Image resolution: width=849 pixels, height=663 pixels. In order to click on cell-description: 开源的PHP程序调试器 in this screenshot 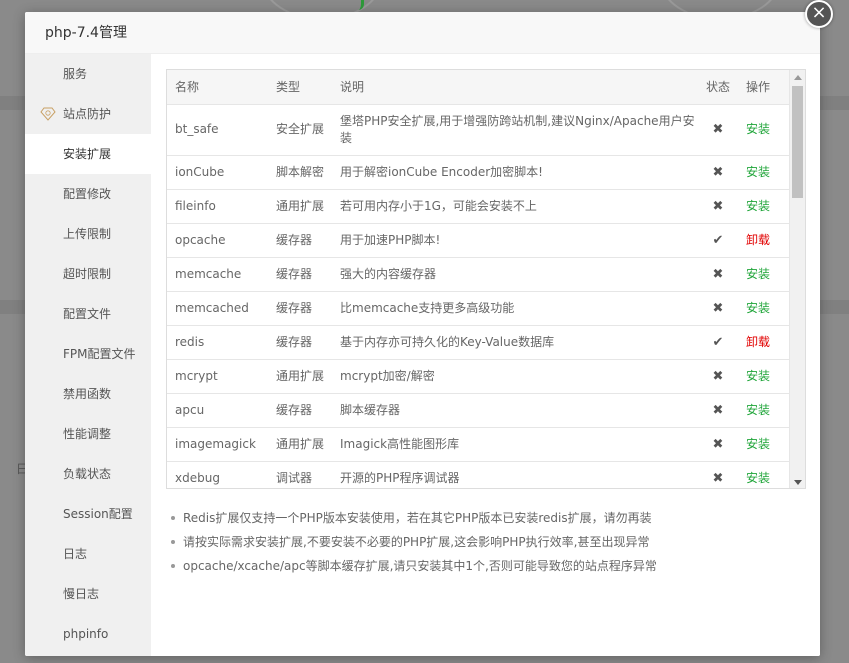, I will do `click(515, 474)`.